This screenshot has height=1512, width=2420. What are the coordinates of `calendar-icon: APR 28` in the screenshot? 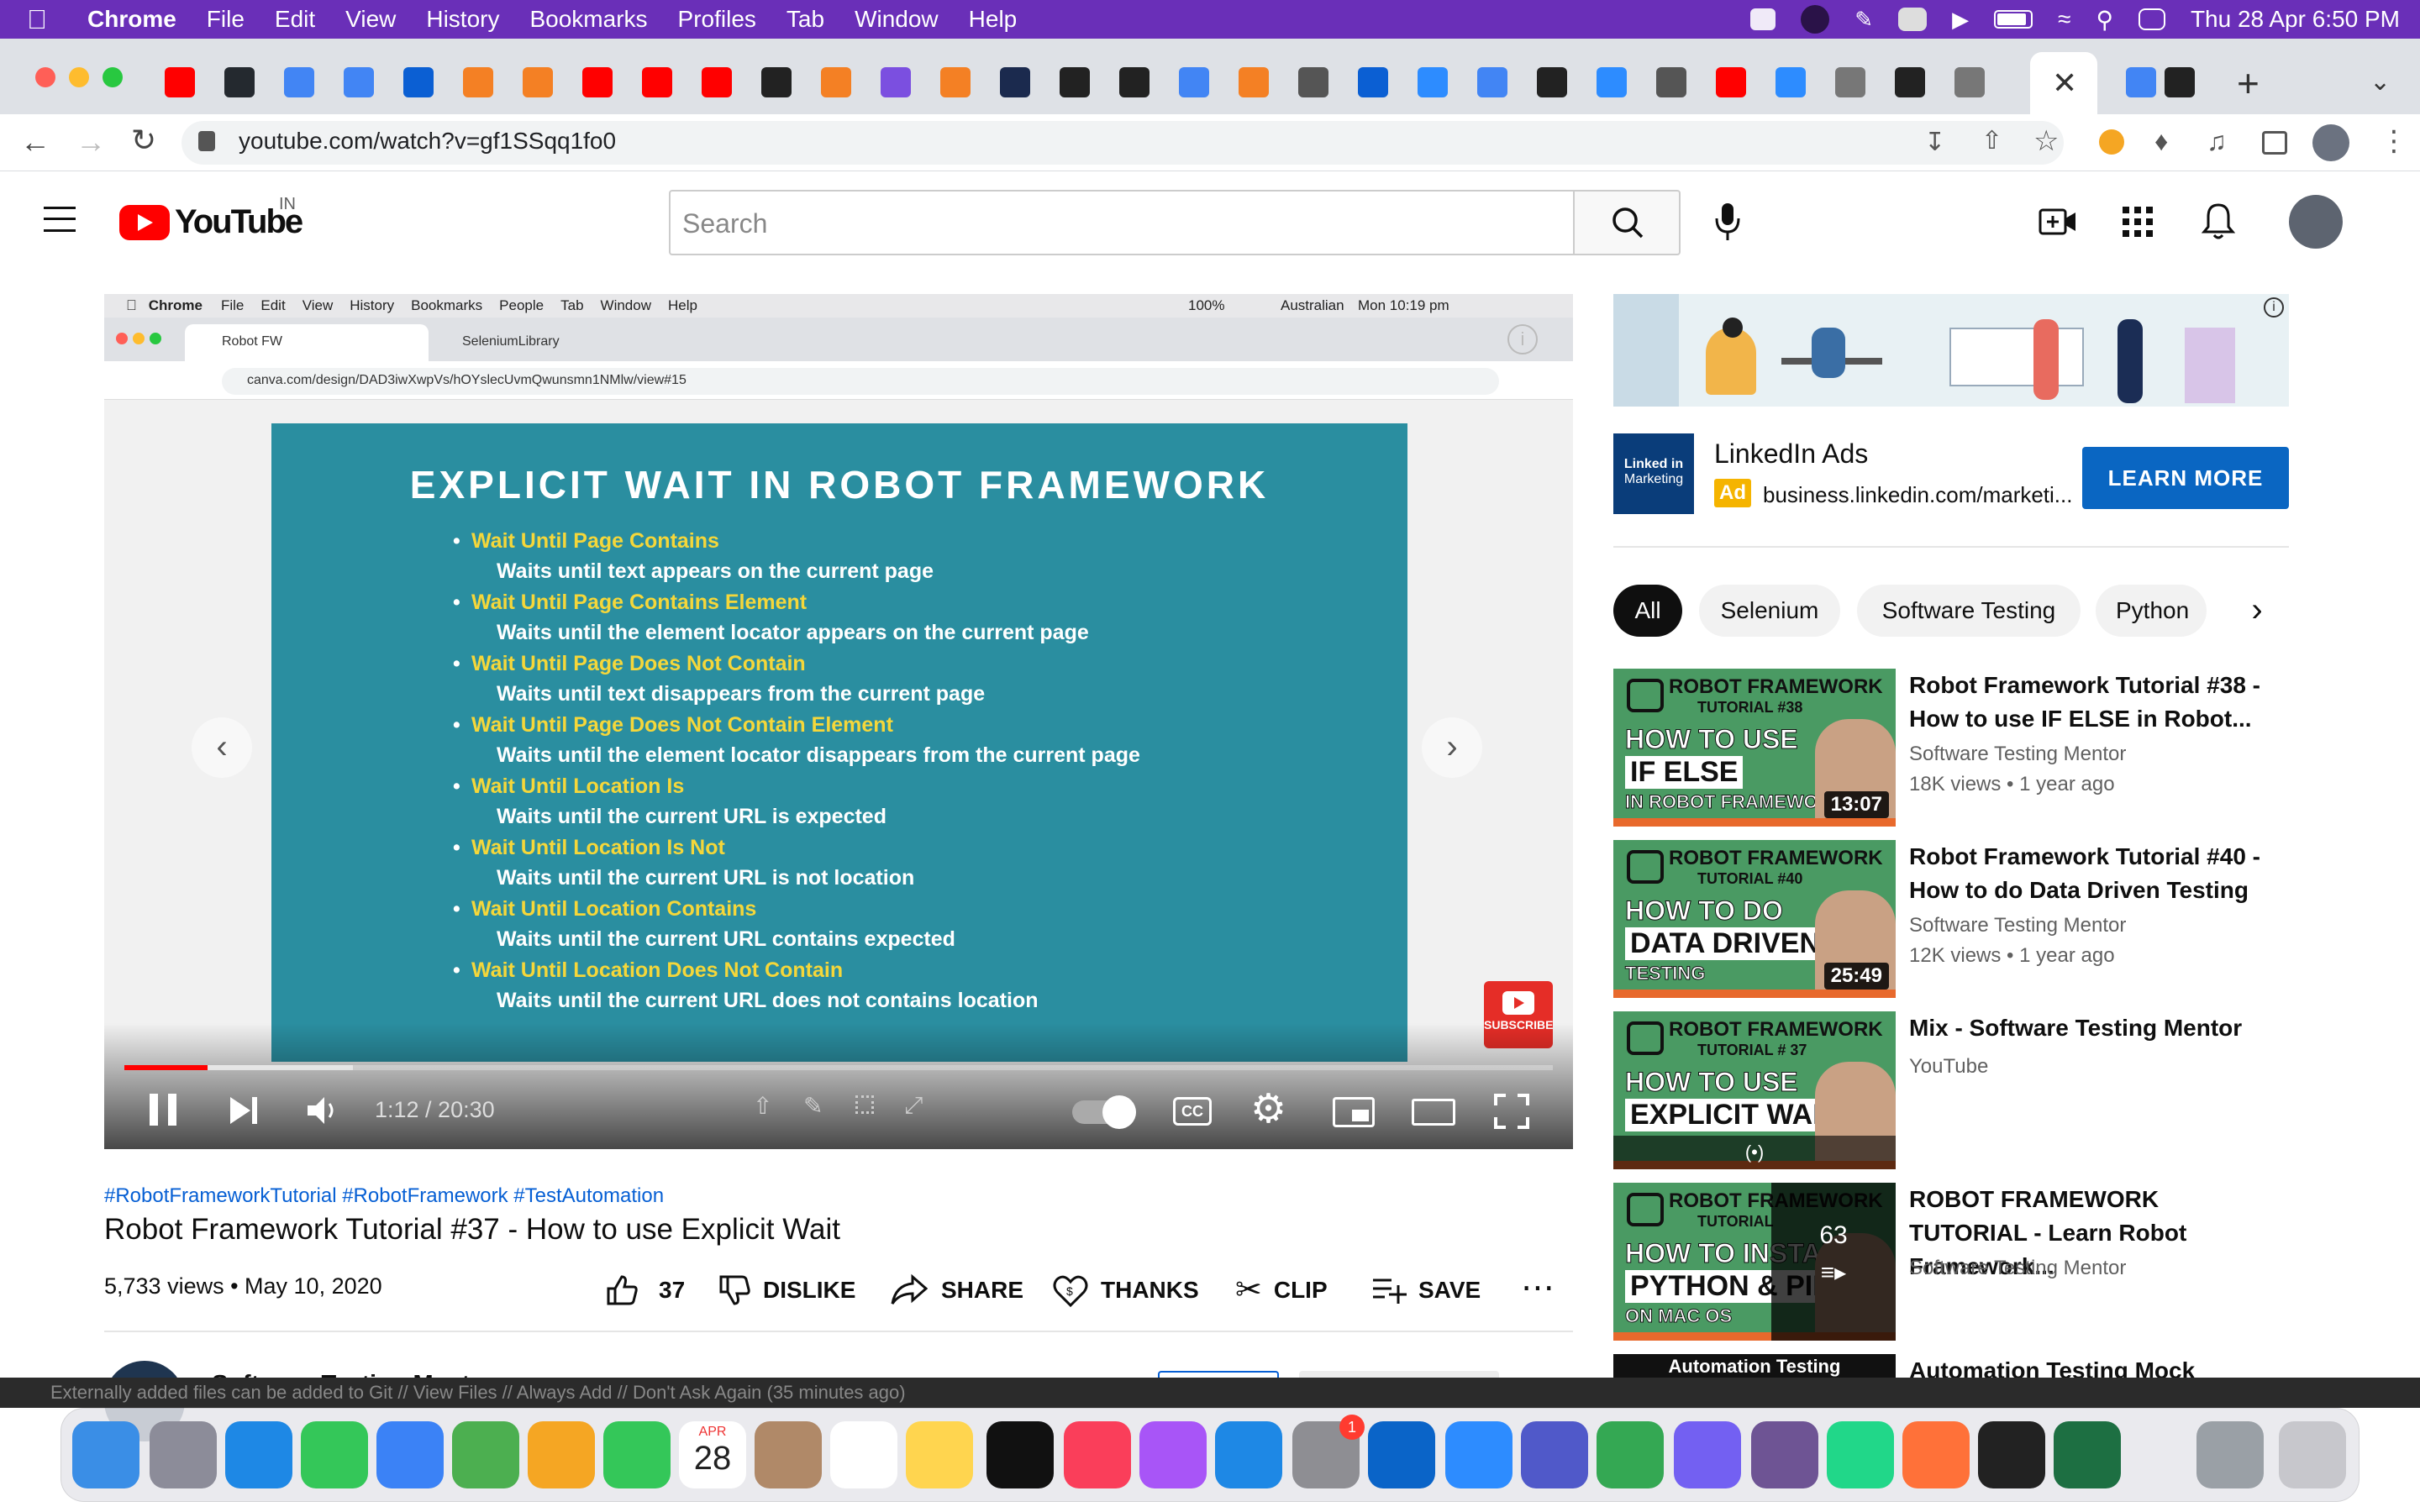 It's located at (712, 1454).